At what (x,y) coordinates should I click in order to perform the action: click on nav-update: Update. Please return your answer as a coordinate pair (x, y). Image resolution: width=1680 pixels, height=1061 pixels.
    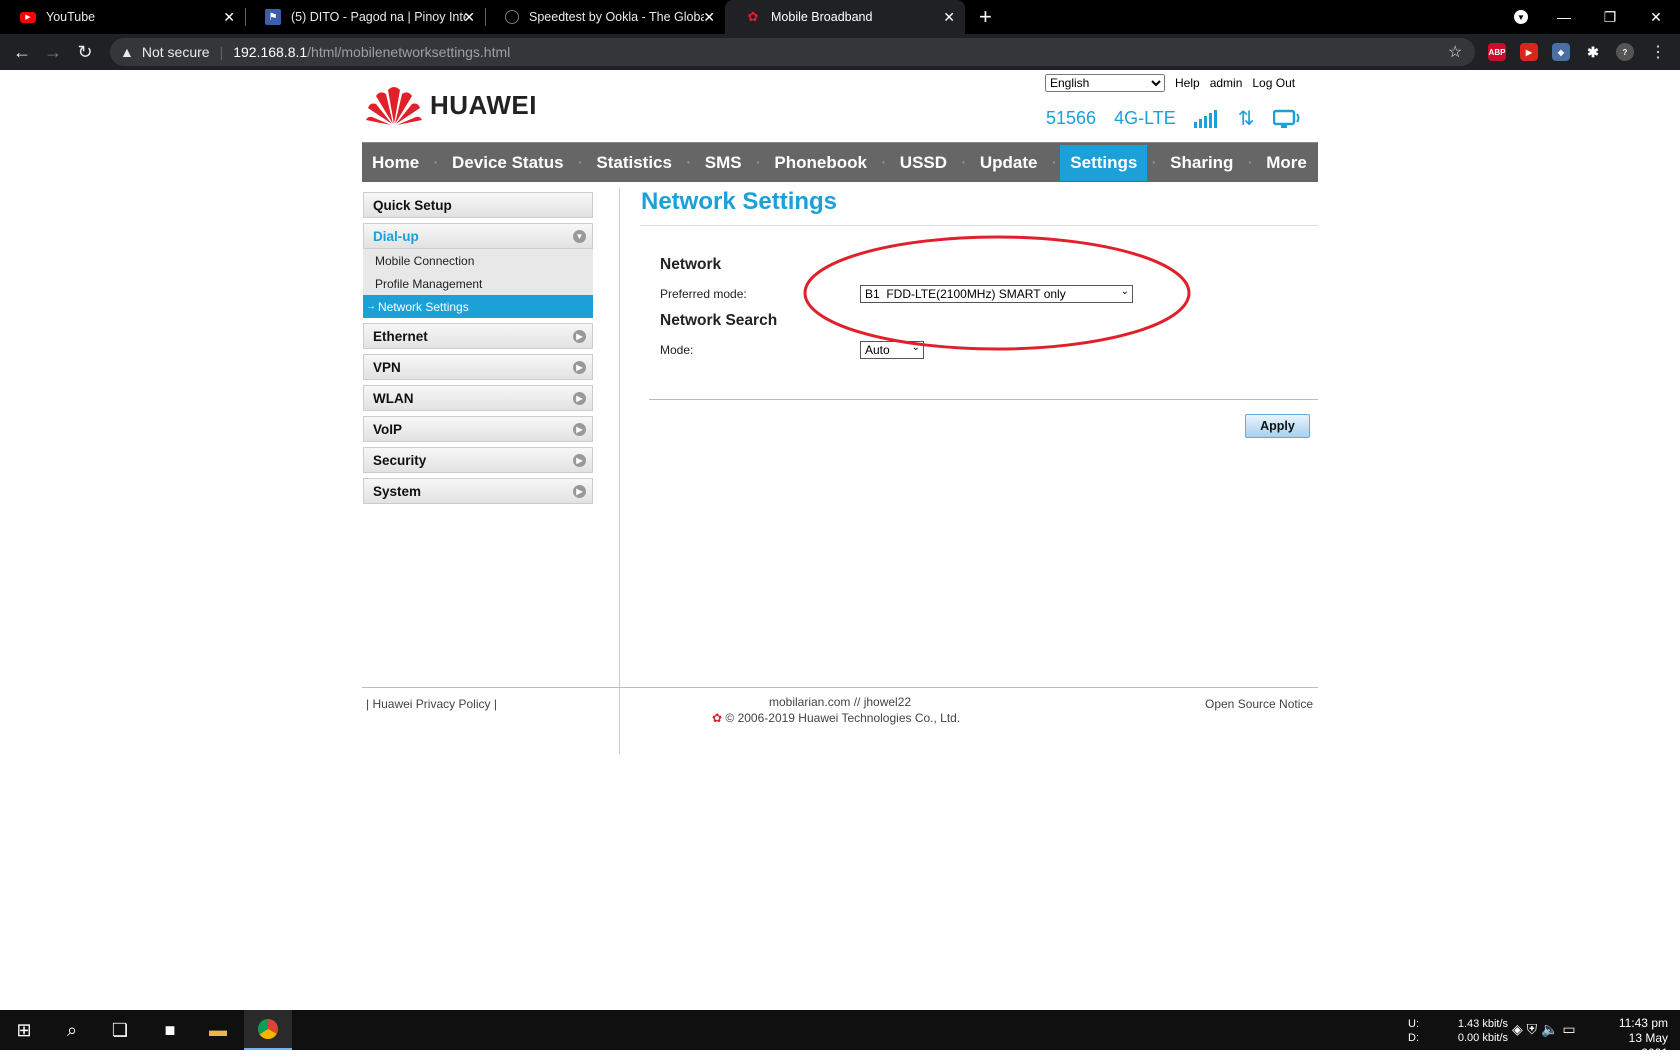
    Looking at the image, I should click on (1009, 163).